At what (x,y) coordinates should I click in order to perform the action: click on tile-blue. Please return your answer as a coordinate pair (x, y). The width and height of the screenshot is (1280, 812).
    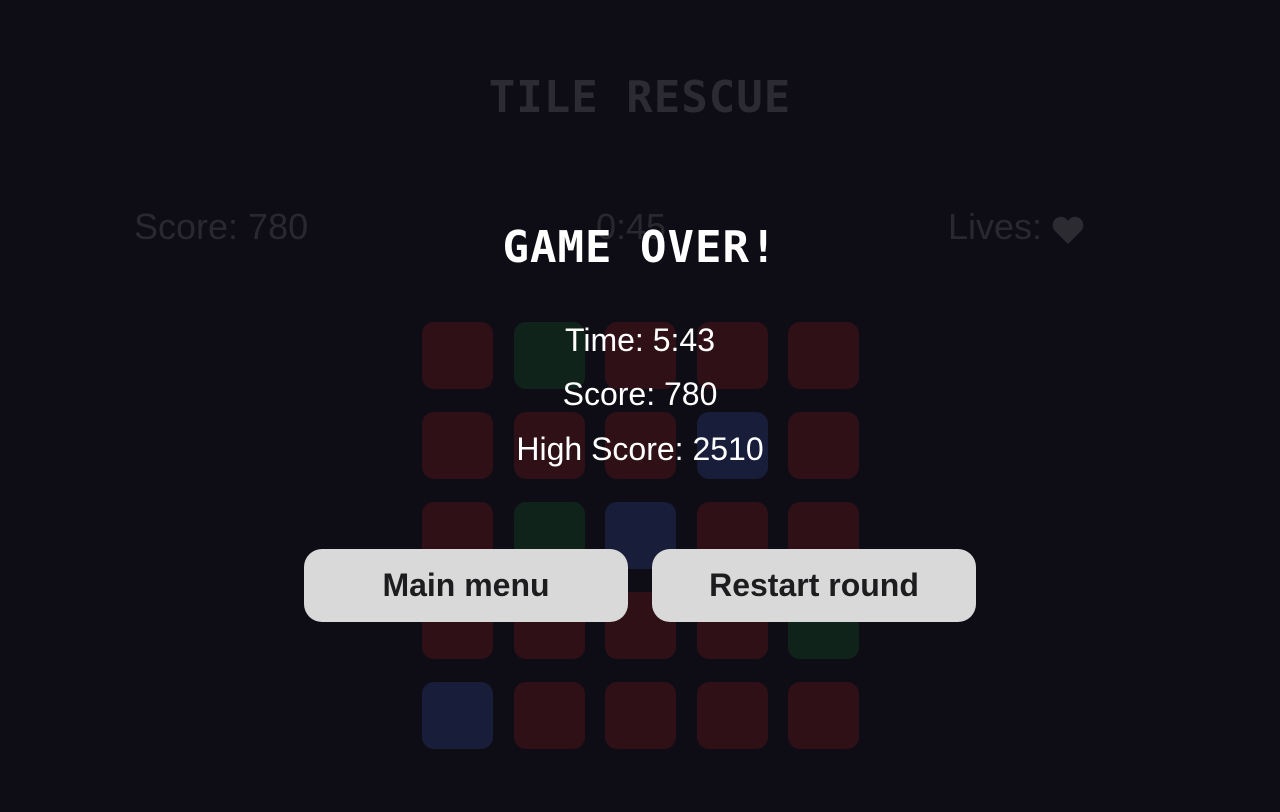
    Looking at the image, I should click on (457, 715).